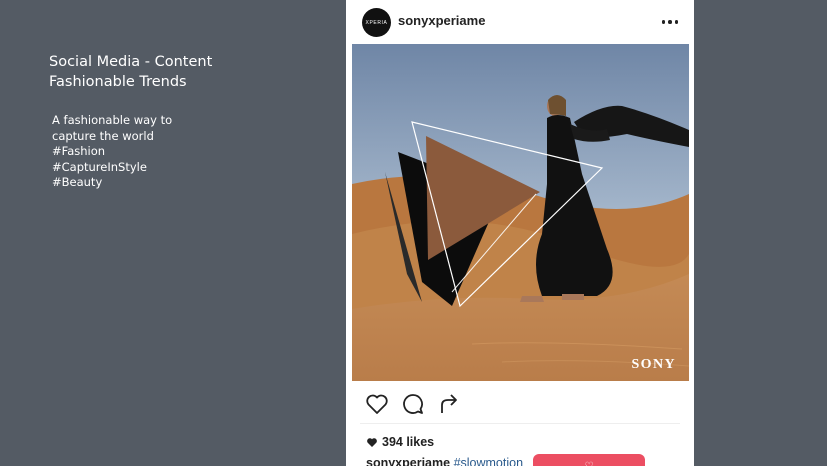 Image resolution: width=827 pixels, height=466 pixels. I want to click on heart-icon: ♡, so click(589, 463).